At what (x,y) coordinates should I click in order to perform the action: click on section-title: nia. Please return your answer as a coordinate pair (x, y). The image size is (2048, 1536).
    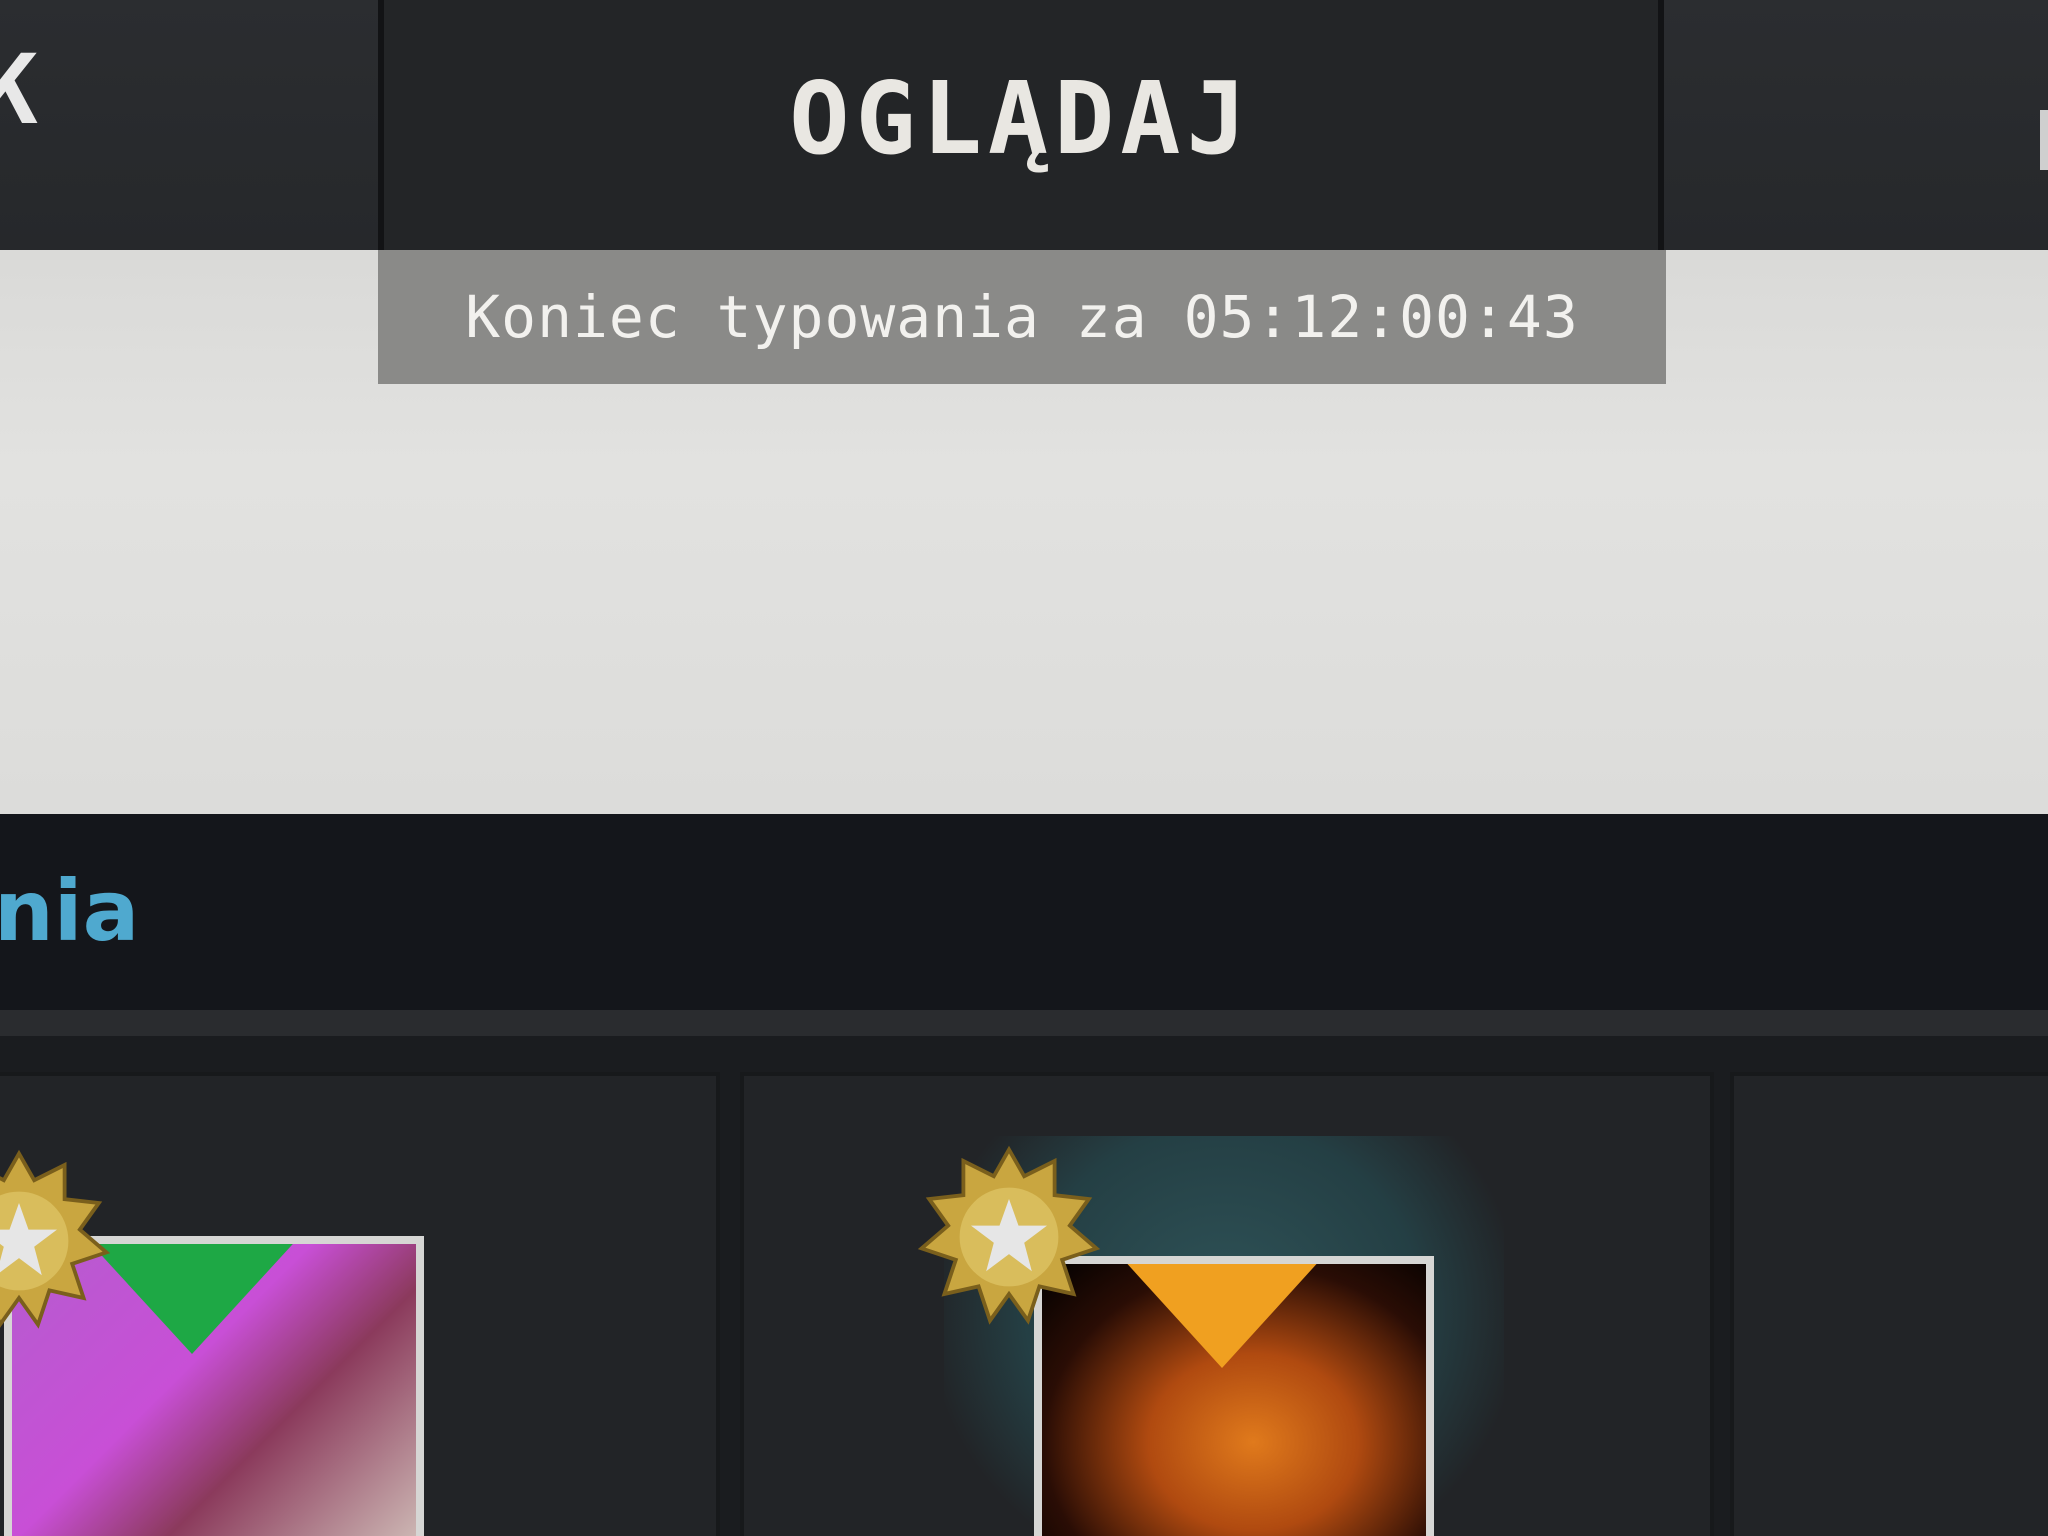
    Looking at the image, I should click on (70, 911).